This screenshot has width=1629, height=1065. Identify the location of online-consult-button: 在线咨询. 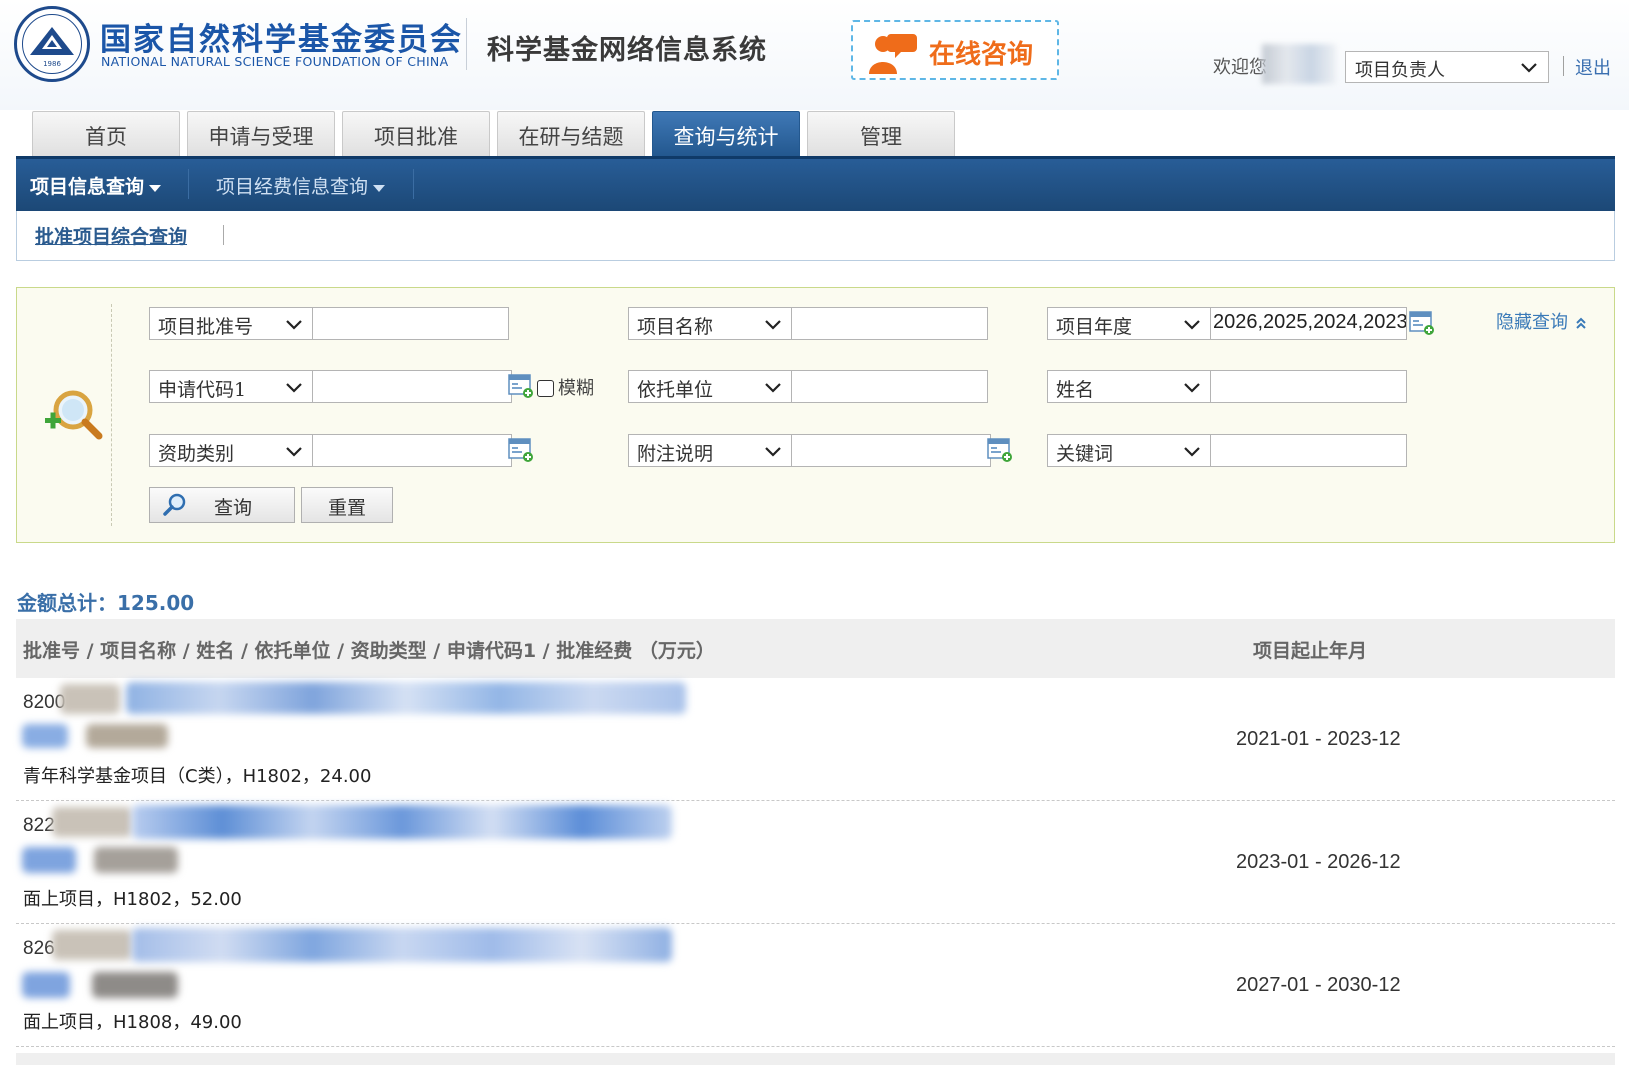
(955, 50).